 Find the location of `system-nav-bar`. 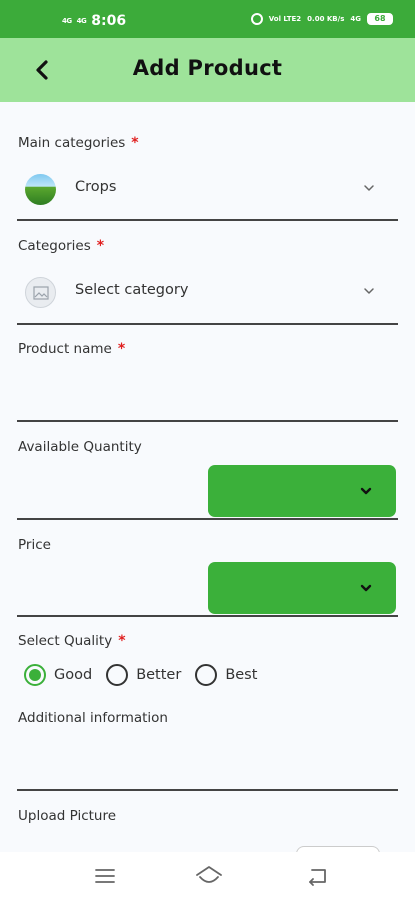

system-nav-bar is located at coordinates (207, 876).